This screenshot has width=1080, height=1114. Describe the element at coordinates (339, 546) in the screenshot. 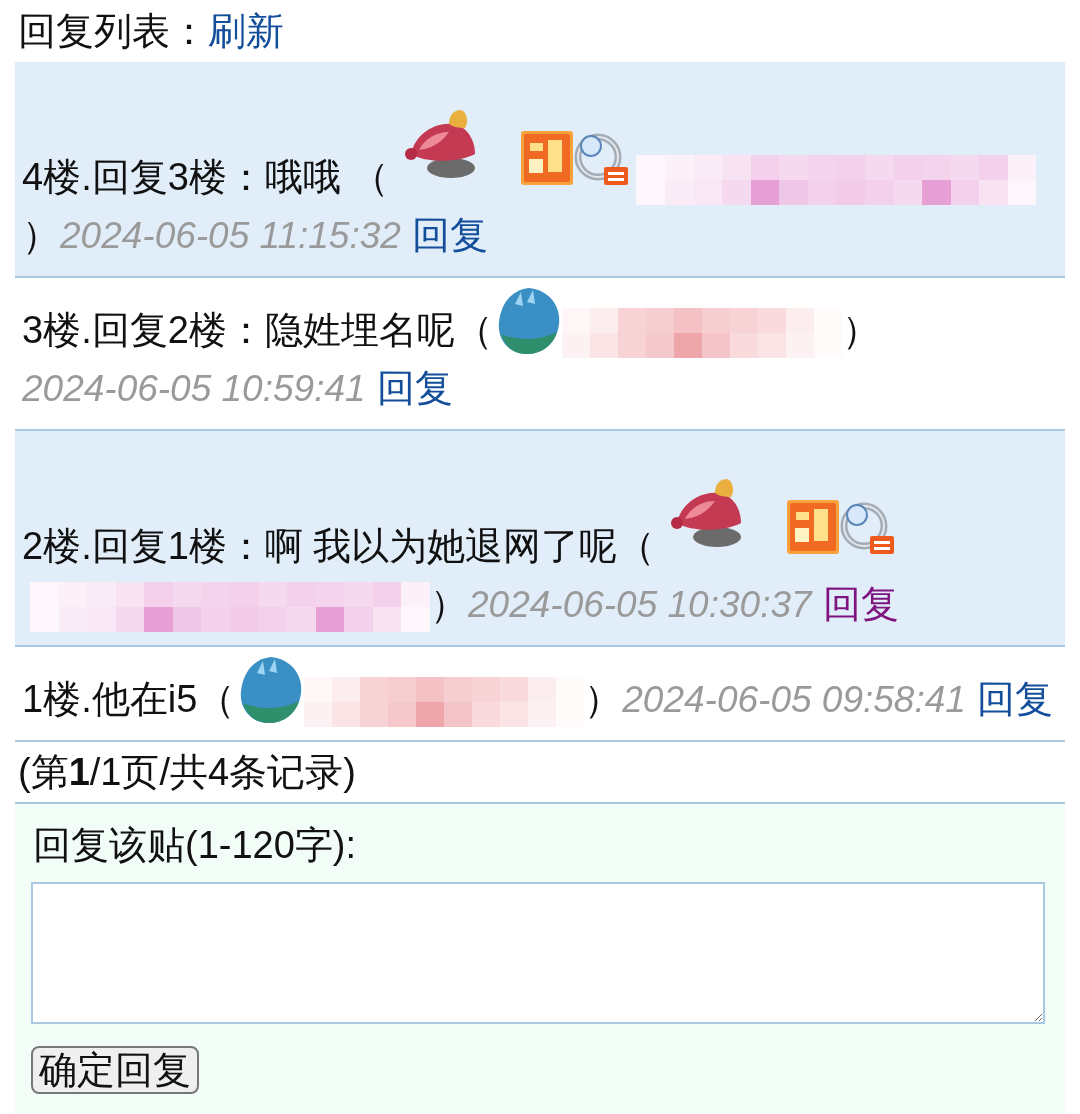

I see `reply-text: 2楼.回复1楼：啊 我以为她退网了呢（` at that location.